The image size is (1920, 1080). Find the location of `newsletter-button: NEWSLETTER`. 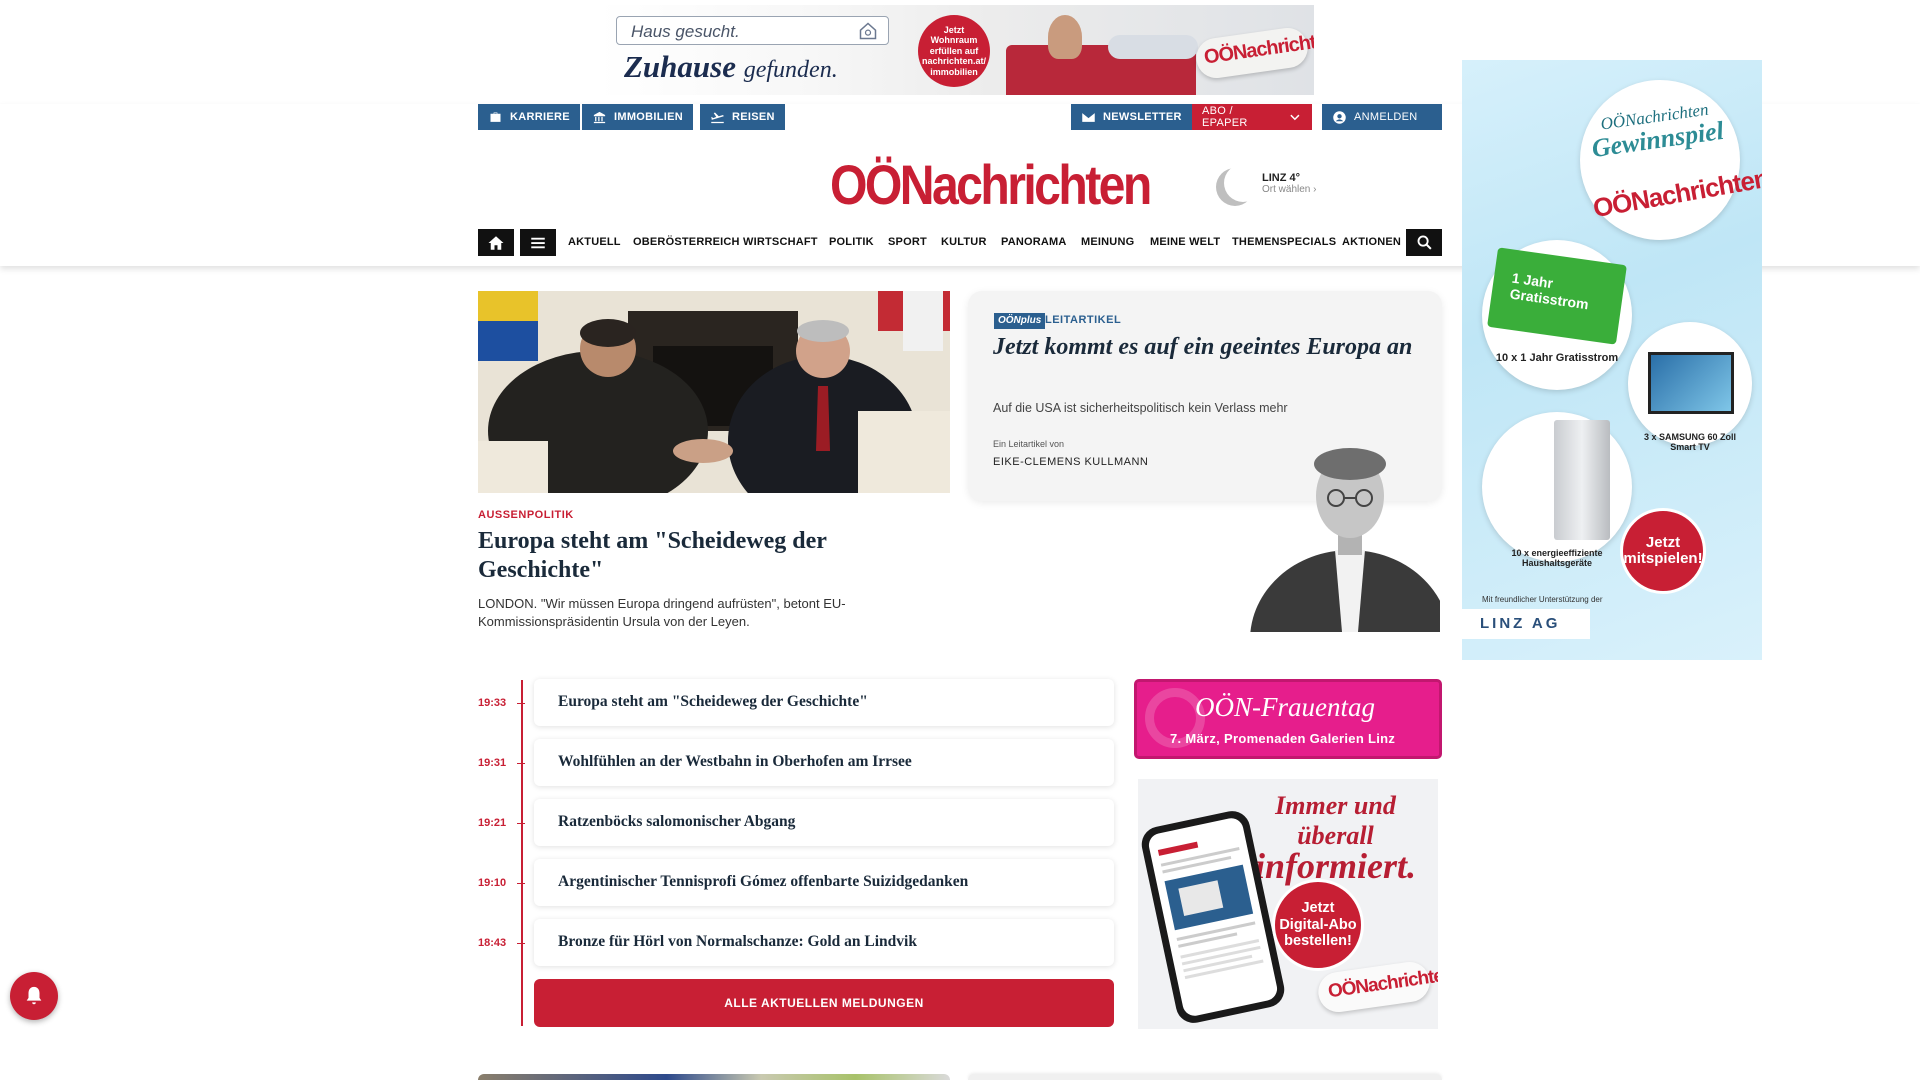

newsletter-button: NEWSLETTER is located at coordinates (1131, 117).